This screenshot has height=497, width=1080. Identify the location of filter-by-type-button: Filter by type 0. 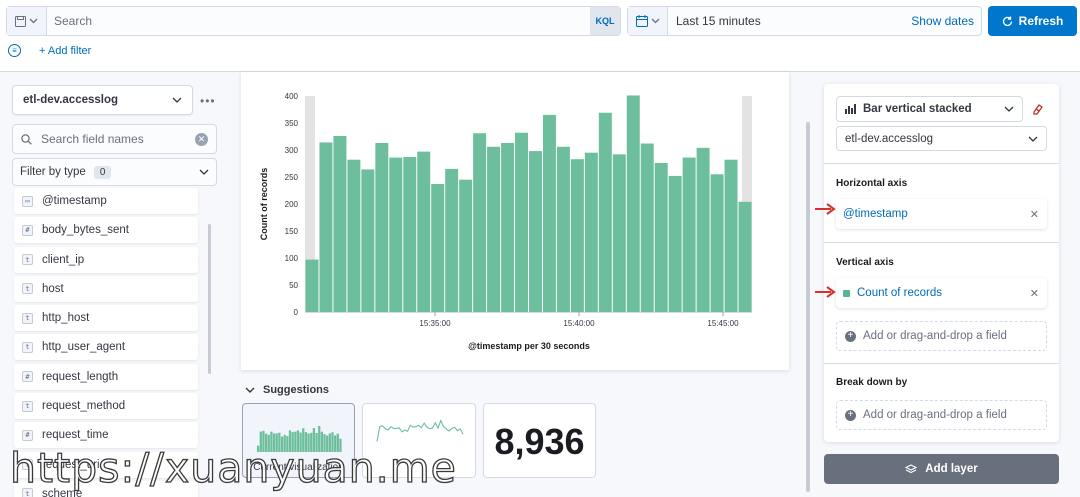
(114, 172).